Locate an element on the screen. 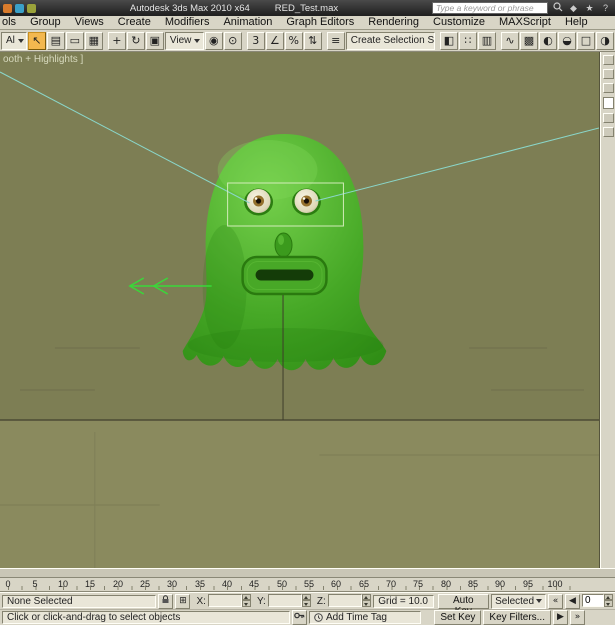 Image resolution: width=615 pixels, height=625 pixels. help-icon: ? is located at coordinates (605, 8).